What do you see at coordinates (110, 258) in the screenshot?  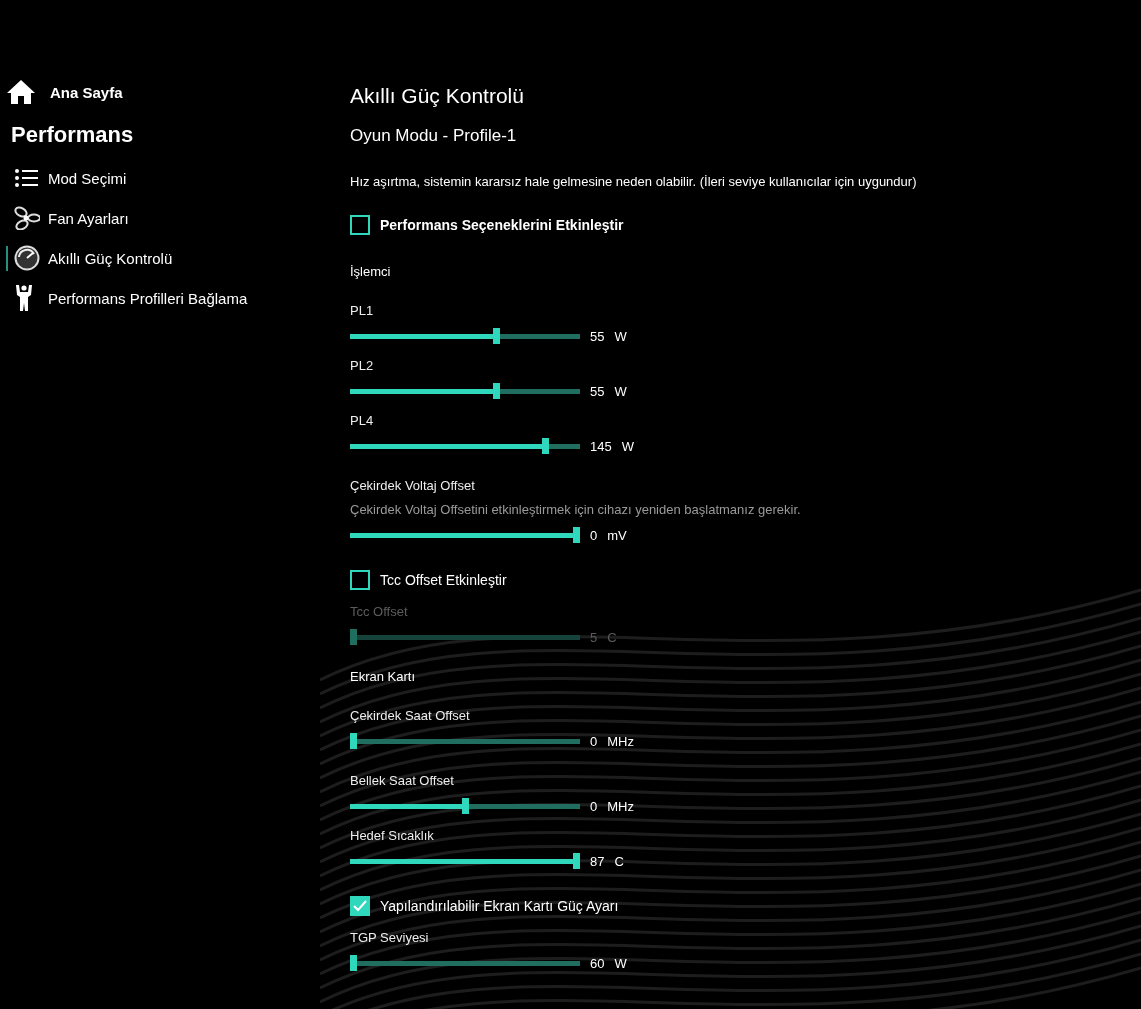 I see `nav-label: Akıllı Güç Kontrolü` at bounding box center [110, 258].